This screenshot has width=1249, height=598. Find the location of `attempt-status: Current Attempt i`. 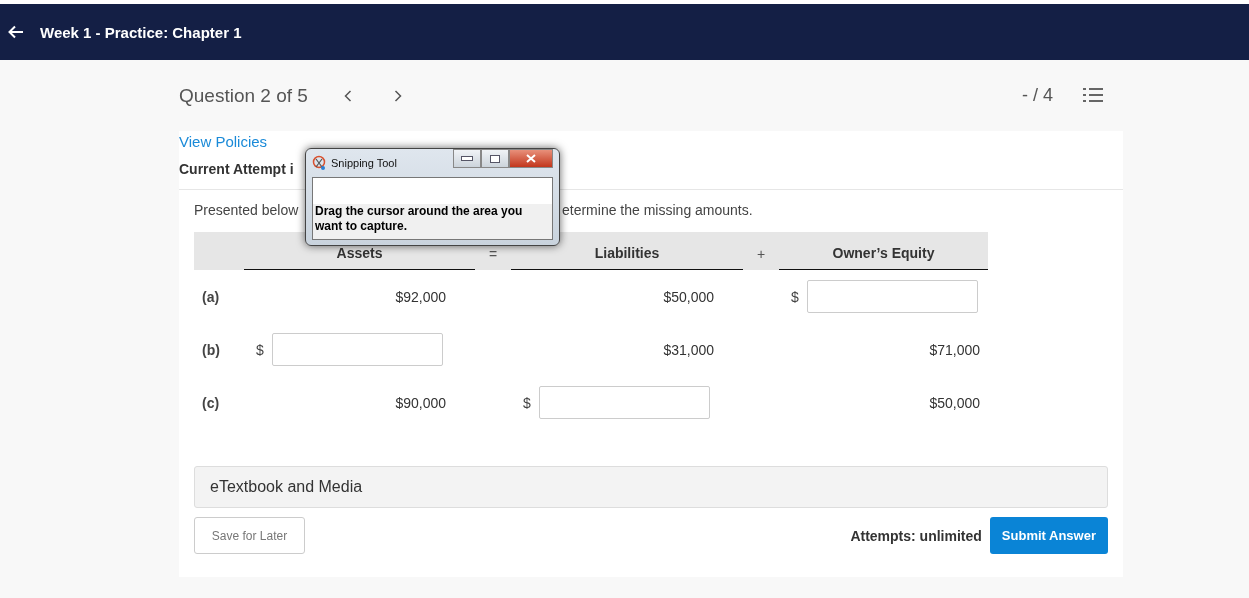

attempt-status: Current Attempt i is located at coordinates (236, 169).